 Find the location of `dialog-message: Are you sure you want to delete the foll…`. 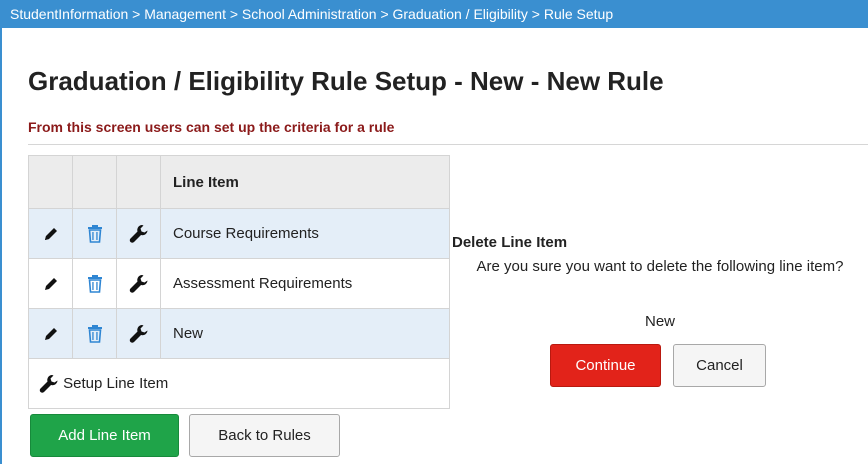

dialog-message: Are you sure you want to delete the foll… is located at coordinates (660, 266).